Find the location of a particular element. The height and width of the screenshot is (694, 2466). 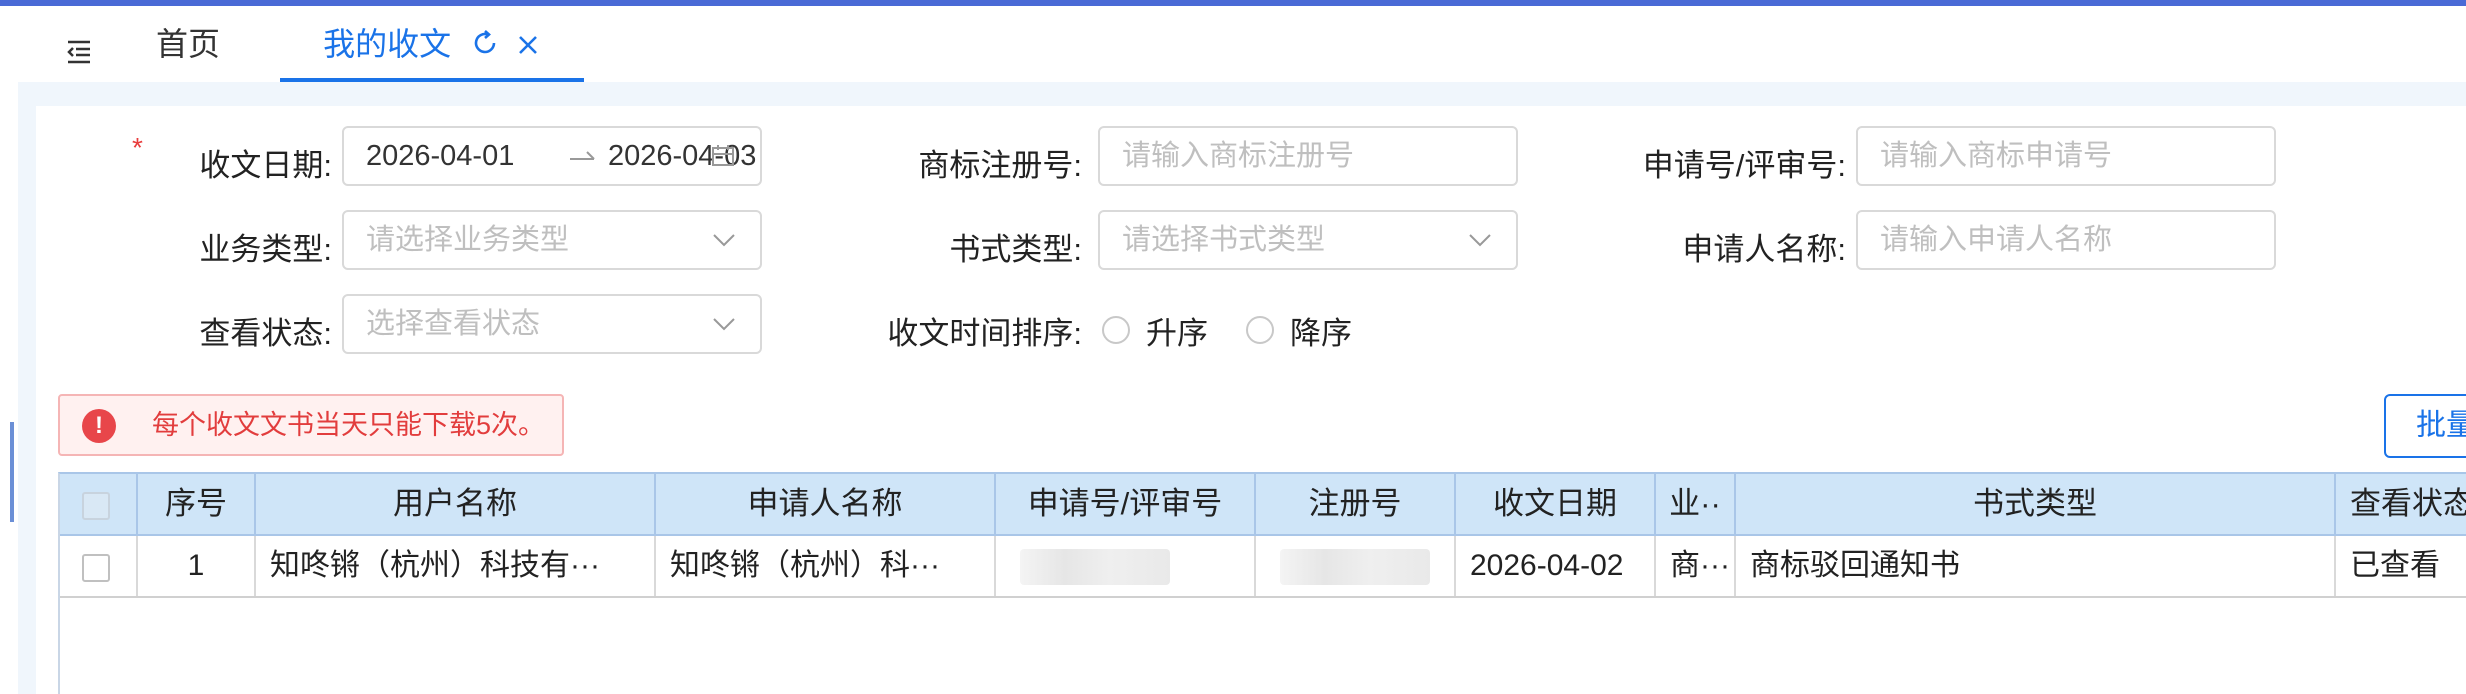

col-header-user: 用户名称 is located at coordinates (456, 504).